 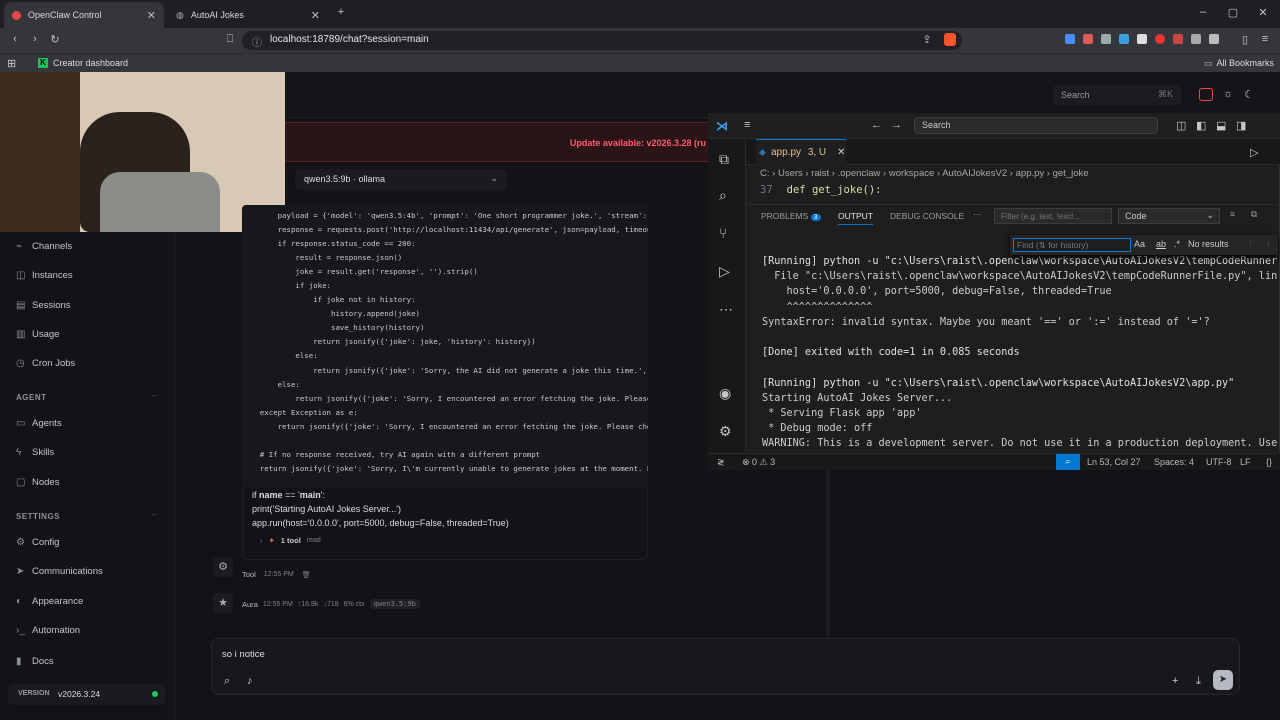 I want to click on add-icon: +, so click(x=1175, y=681).